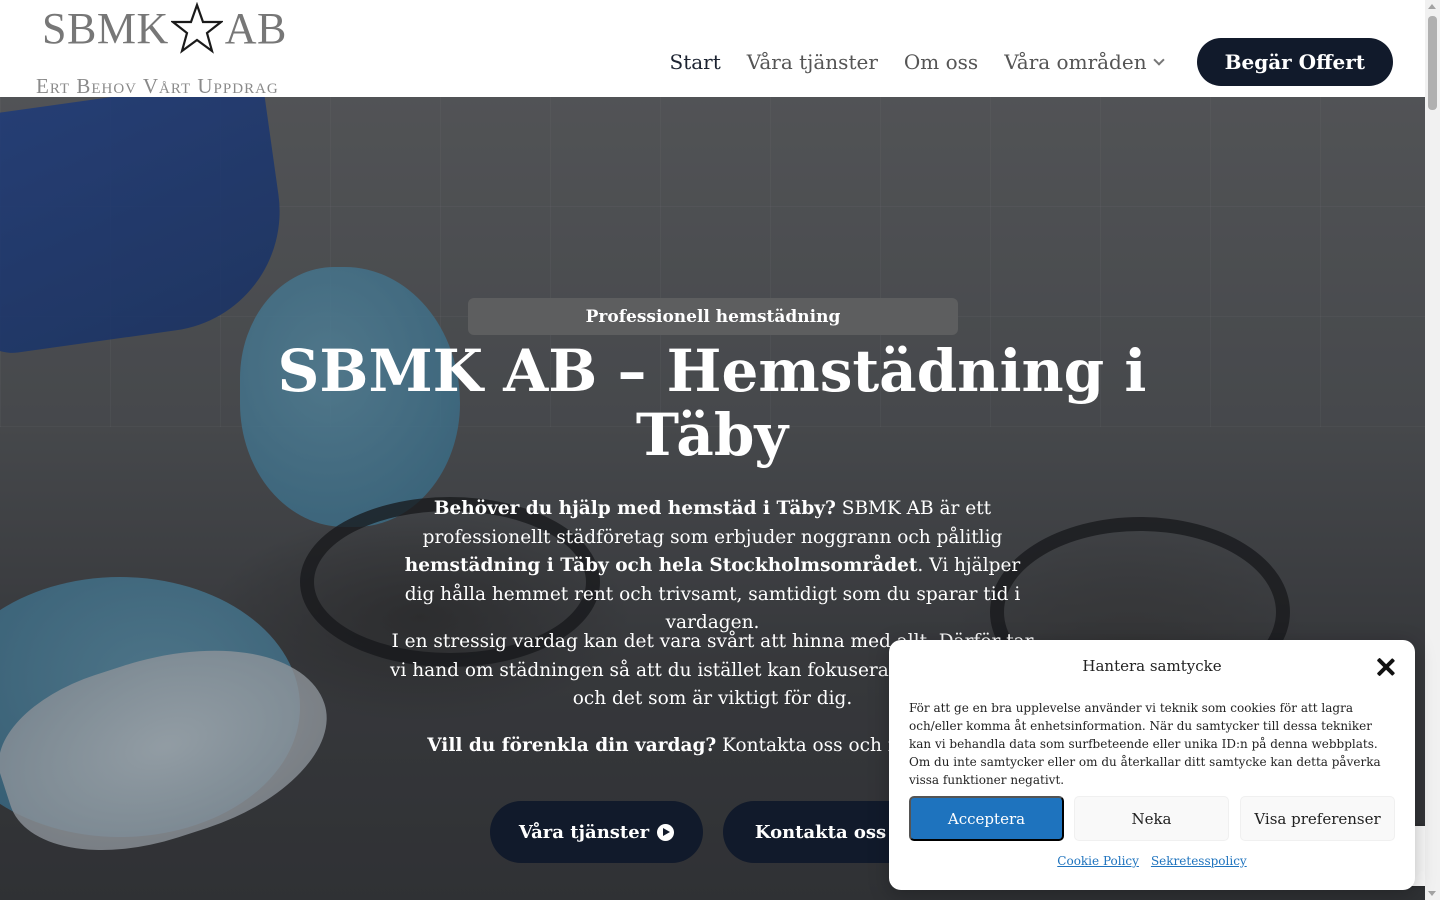 Image resolution: width=1440 pixels, height=900 pixels. What do you see at coordinates (1317, 818) in the screenshot?
I see `view-preferences-button: Visa preferenser` at bounding box center [1317, 818].